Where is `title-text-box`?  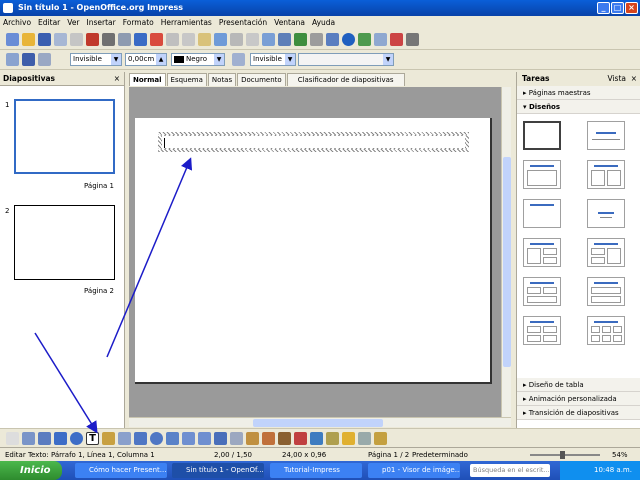
title-text-box is located at coordinates (313, 142).